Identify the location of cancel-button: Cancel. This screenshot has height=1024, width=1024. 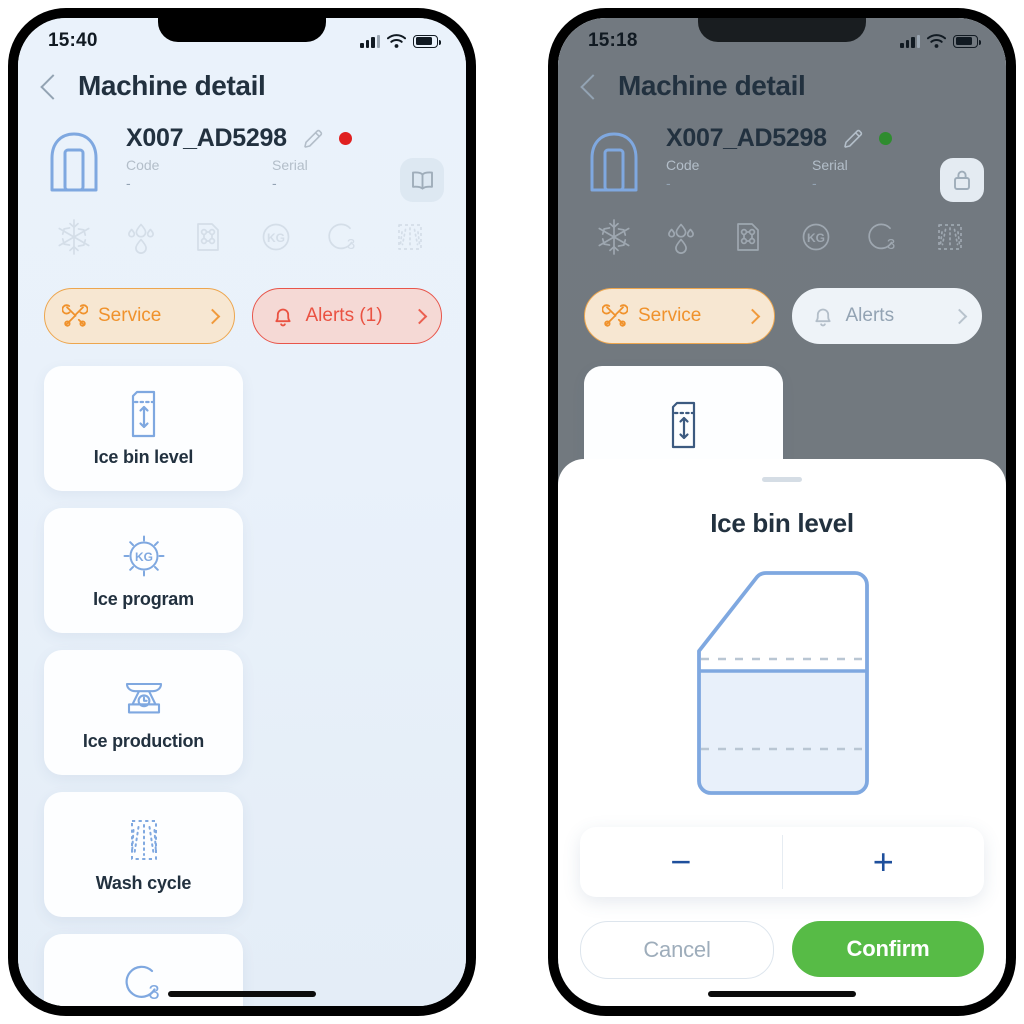
(677, 950).